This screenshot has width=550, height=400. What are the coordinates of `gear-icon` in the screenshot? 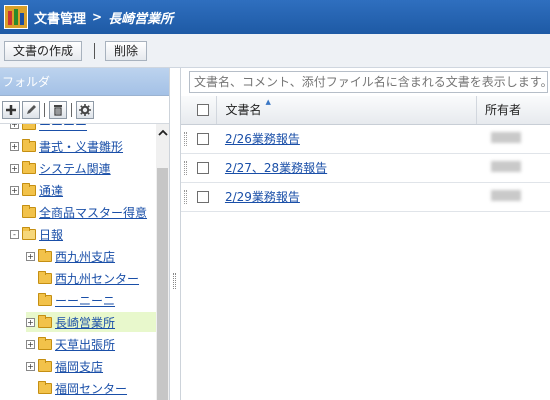 It's located at (85, 109).